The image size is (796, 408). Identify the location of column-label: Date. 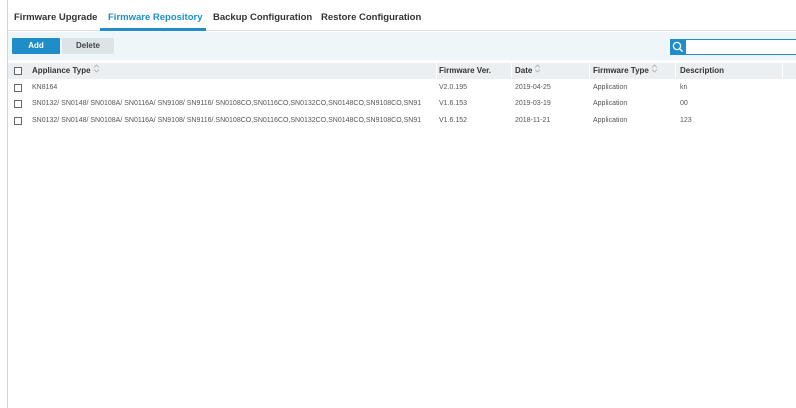
(524, 71).